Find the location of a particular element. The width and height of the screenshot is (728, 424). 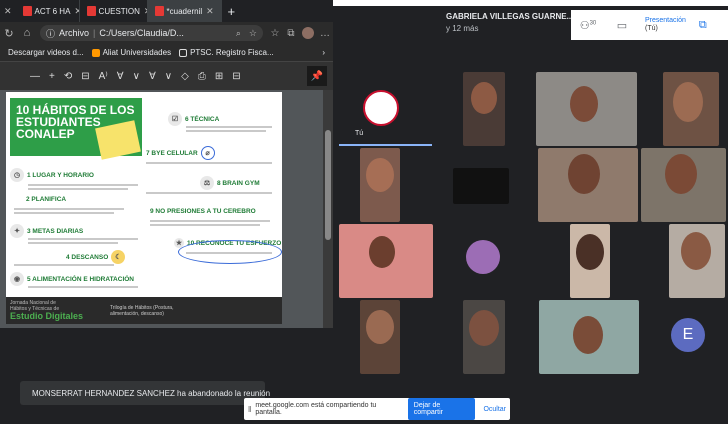

habit-item: ◷ 1 LUGAR Y HORARIO is located at coordinates (52, 175).